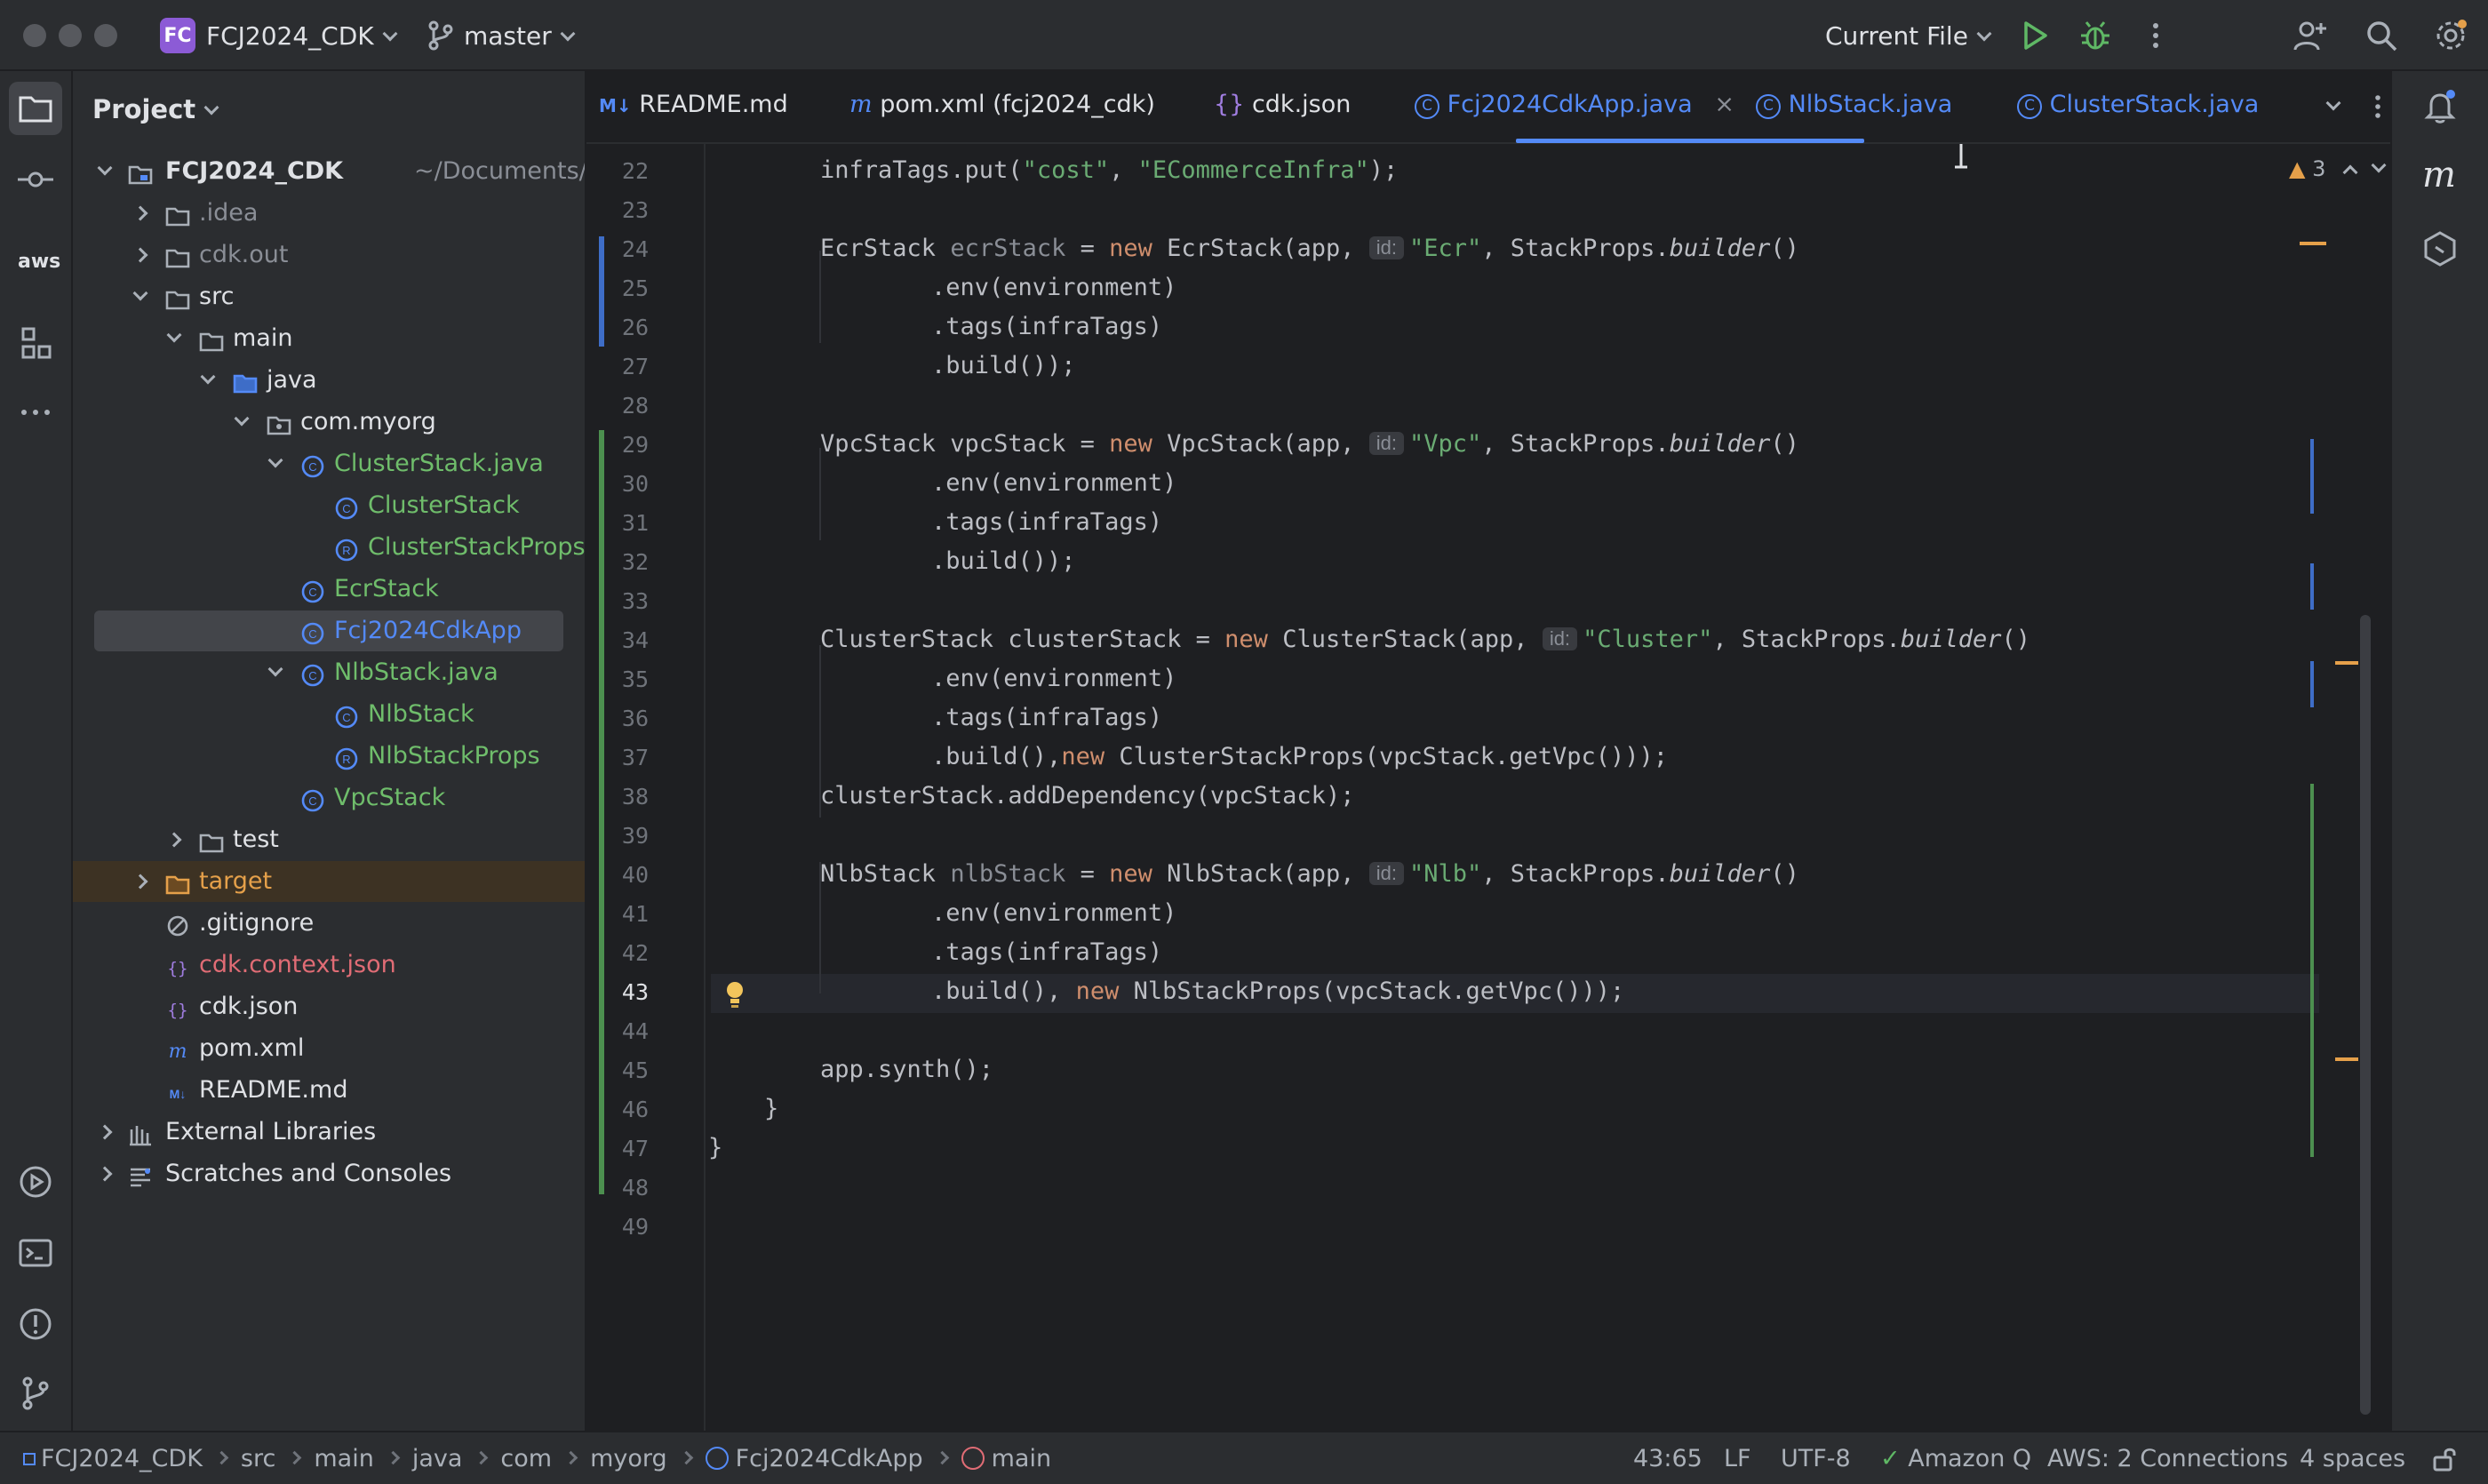 This screenshot has width=2488, height=1484. Describe the element at coordinates (1955, 1458) in the screenshot. I see `amazon-q-status: ✓ Amazon Q` at that location.